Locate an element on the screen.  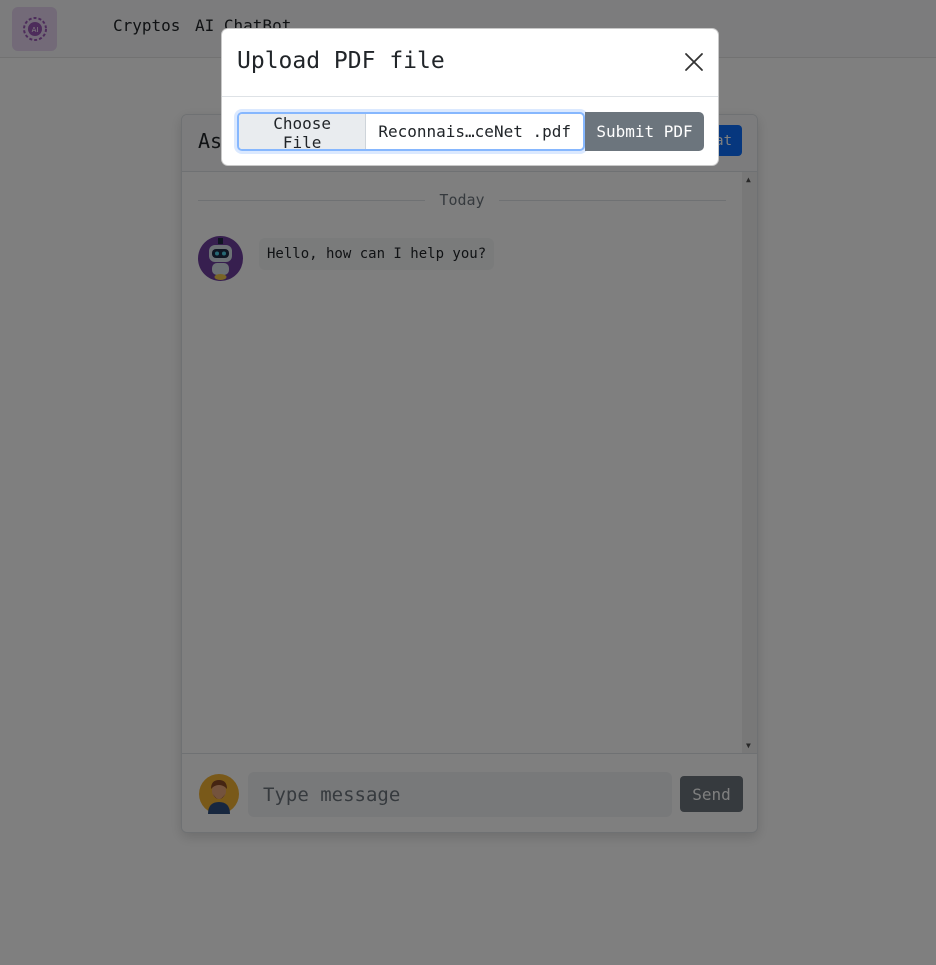
submit-pdf-button: Submit PDF is located at coordinates (644, 131).